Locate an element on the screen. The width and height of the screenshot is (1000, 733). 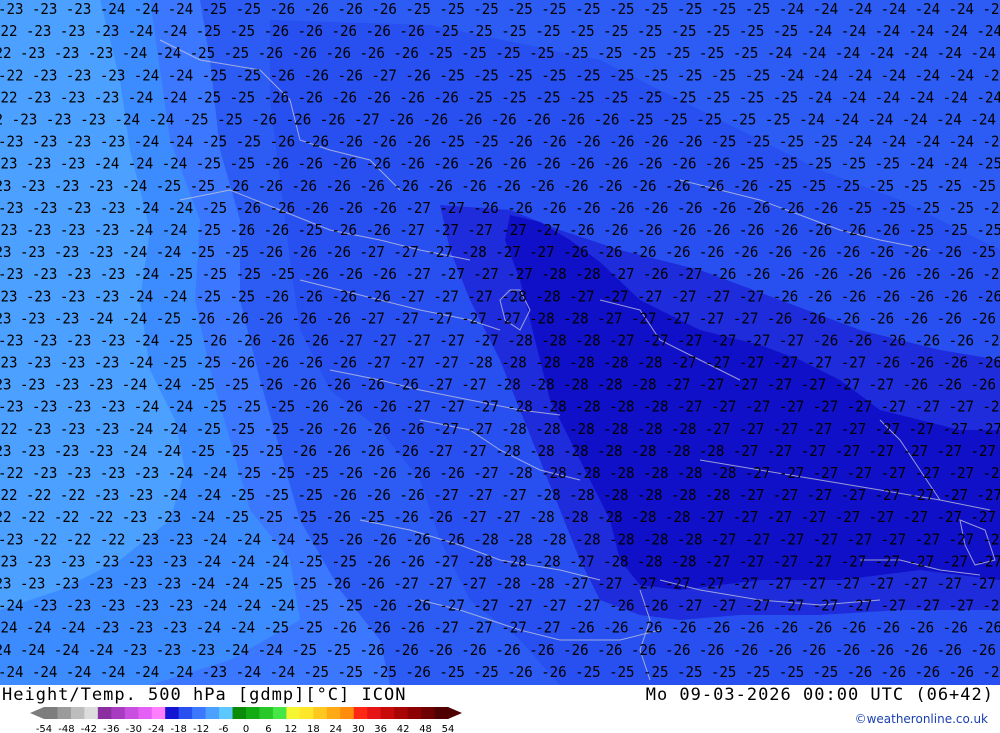
legend-swatches is located at coordinates (246, 713).